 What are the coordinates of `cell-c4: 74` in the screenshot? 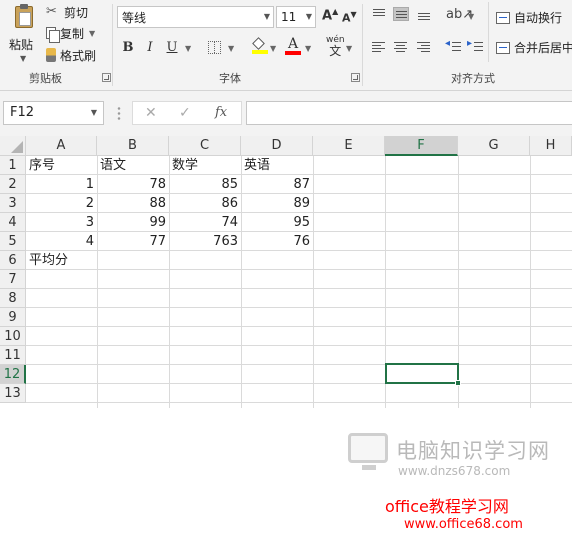 It's located at (205, 222).